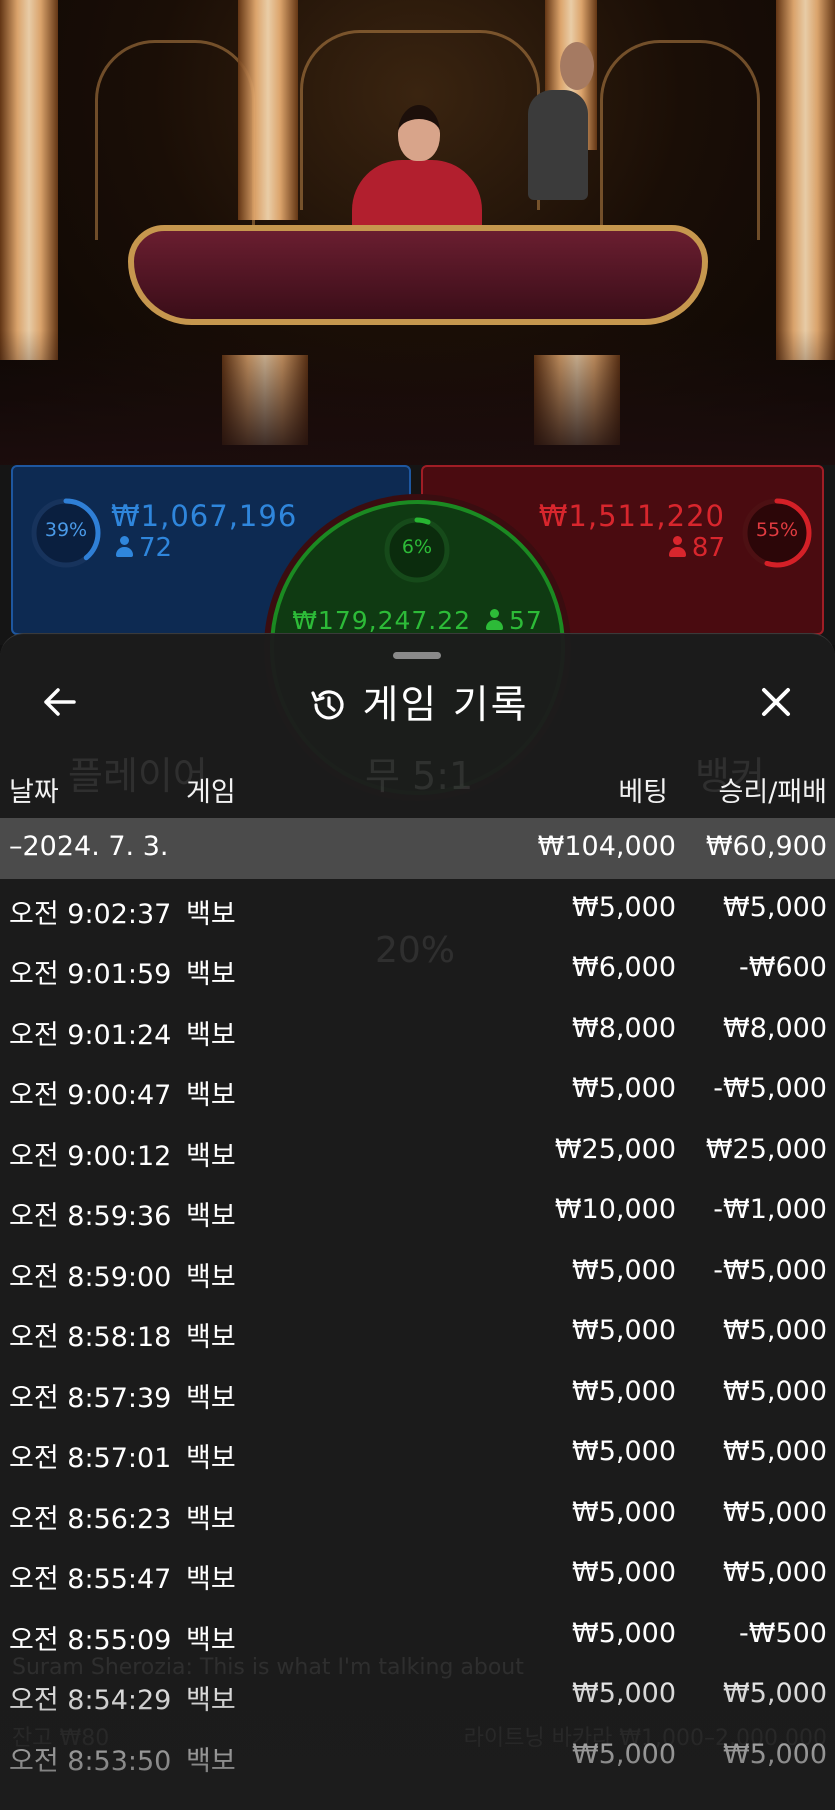  Describe the element at coordinates (90, 1761) in the screenshot. I see `row-time: 오전 8:53:50` at that location.